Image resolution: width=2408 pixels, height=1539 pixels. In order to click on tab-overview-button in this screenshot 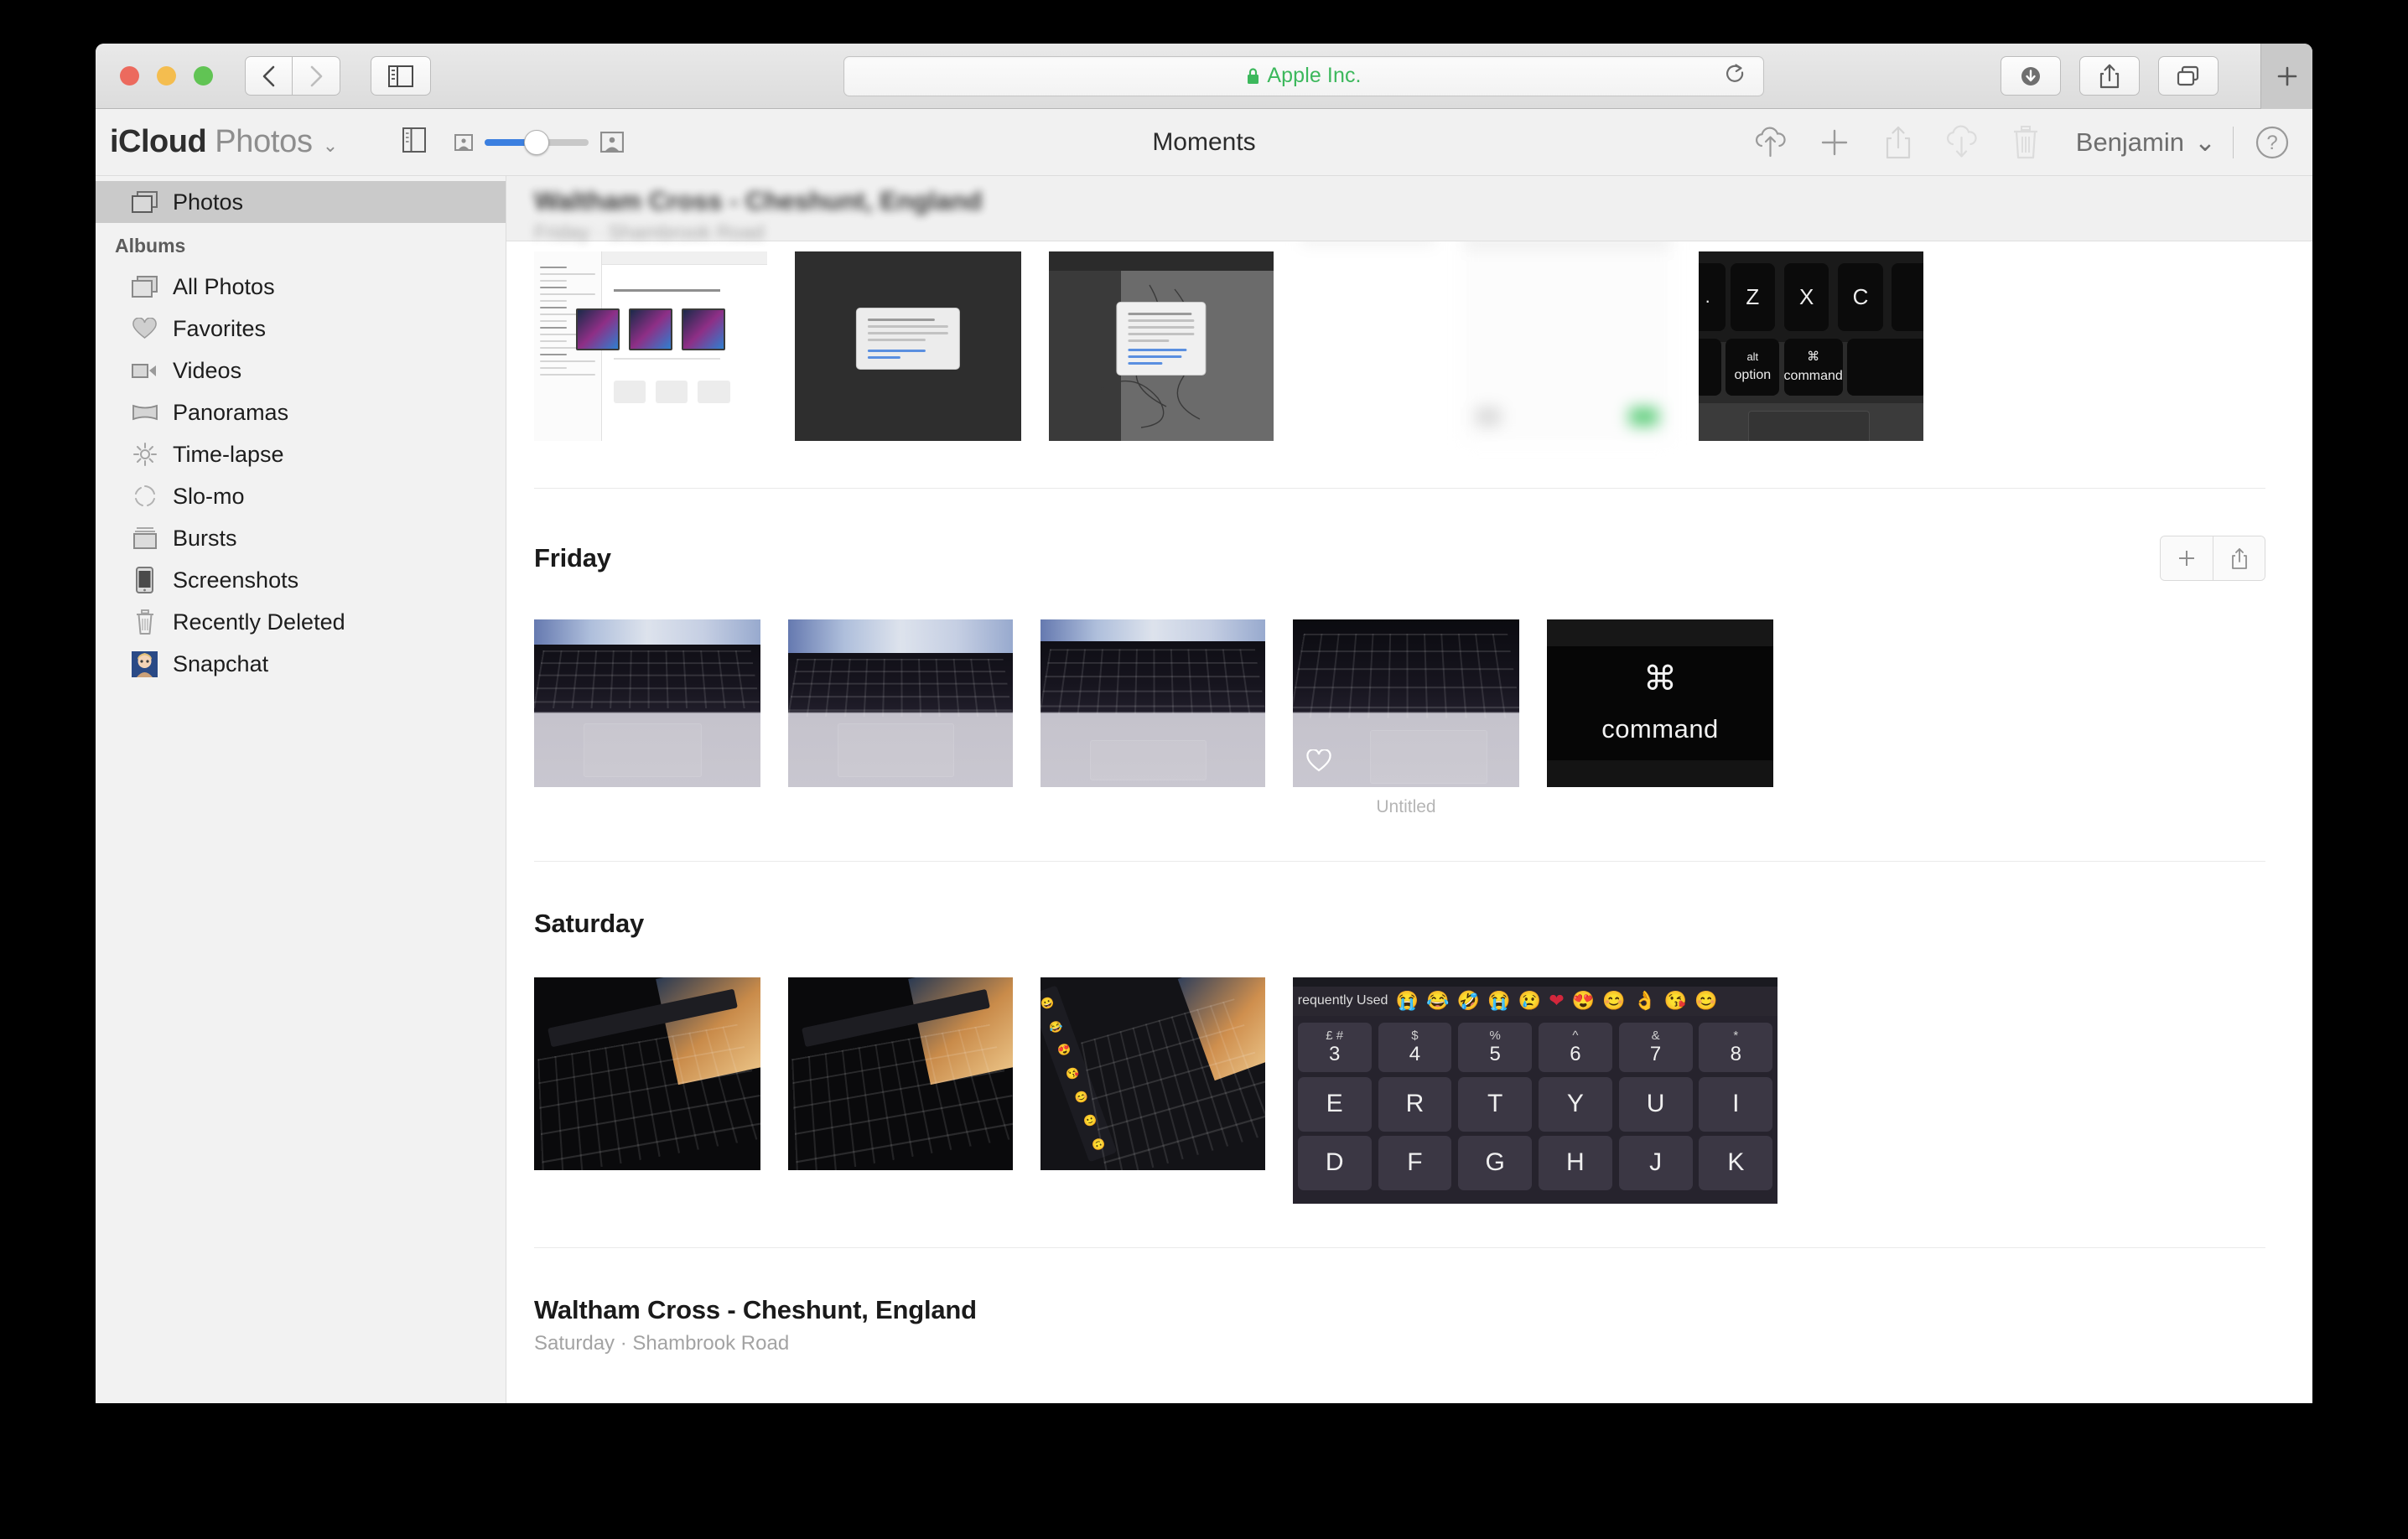, I will do `click(2188, 76)`.